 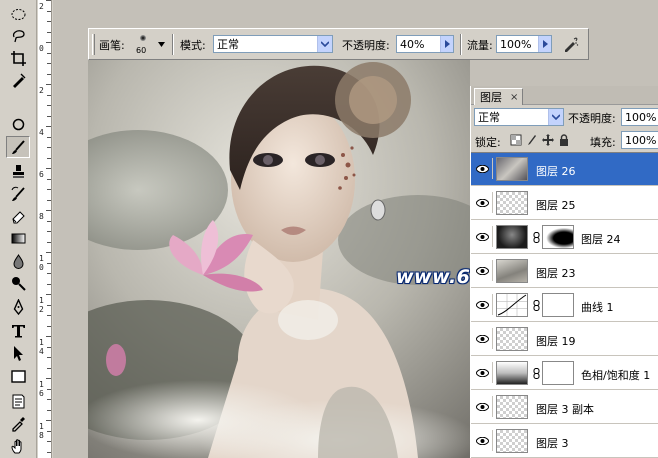 What do you see at coordinates (18, 124) in the screenshot?
I see `stamp-tool` at bounding box center [18, 124].